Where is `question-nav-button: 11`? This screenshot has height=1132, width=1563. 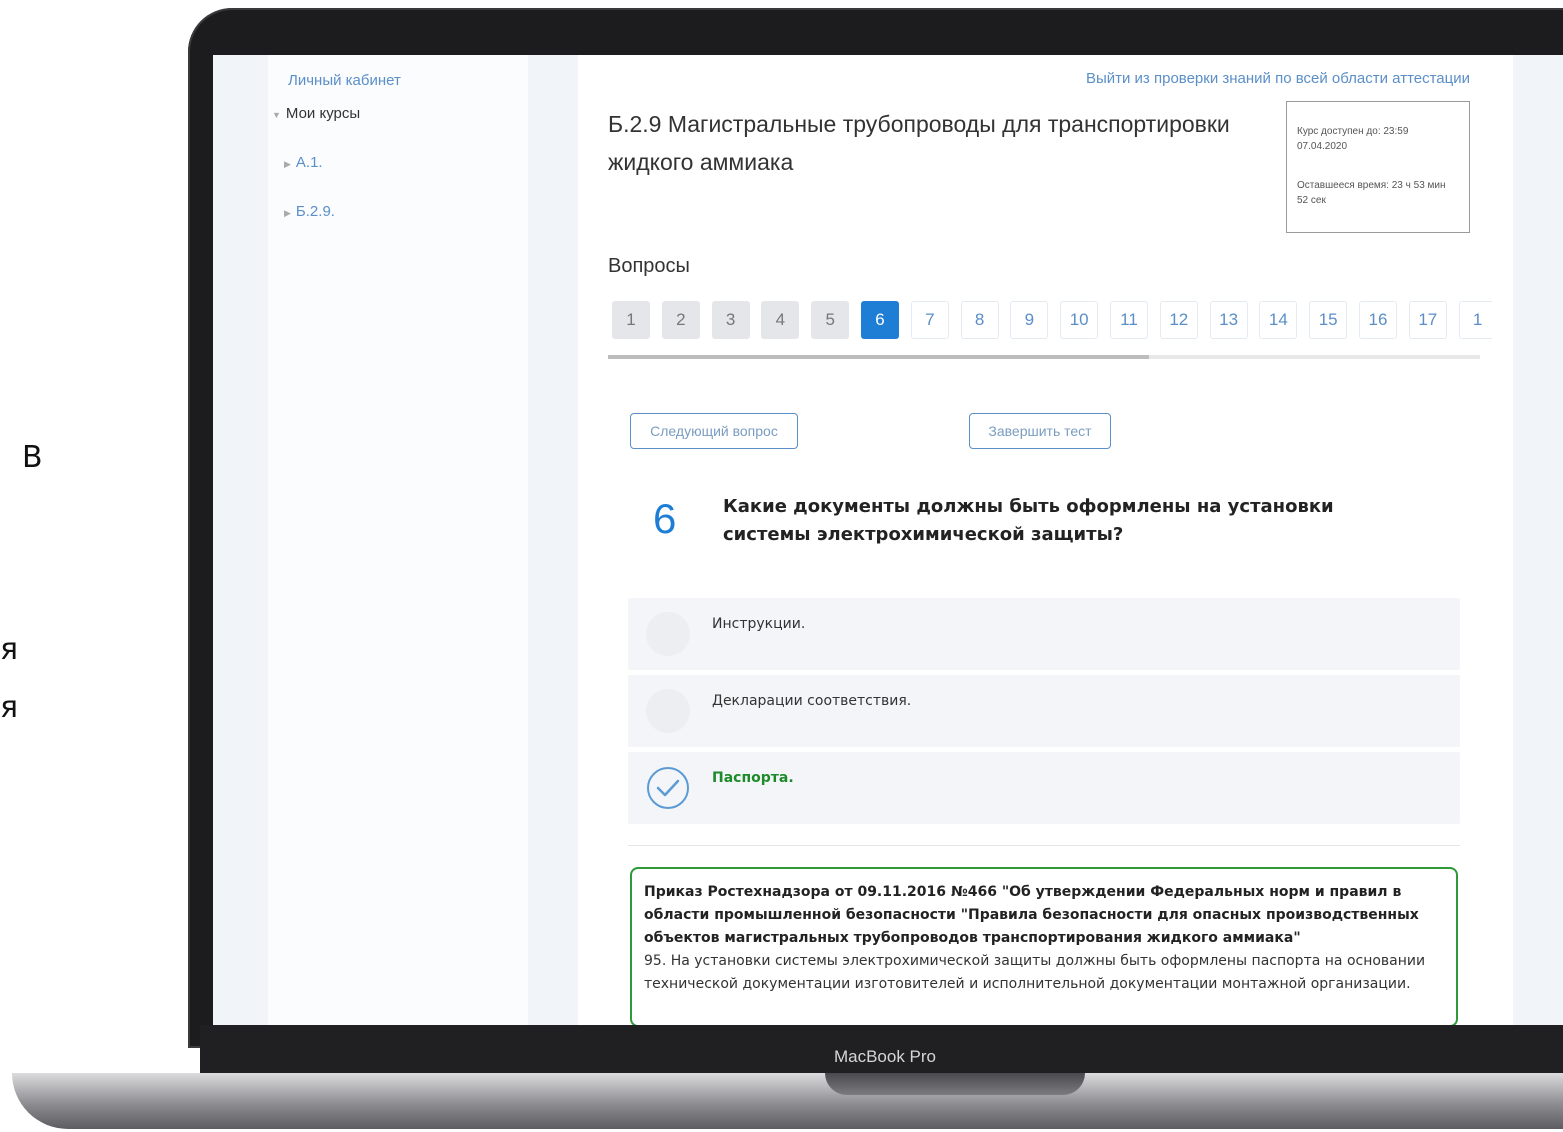
question-nav-button: 11 is located at coordinates (1129, 320).